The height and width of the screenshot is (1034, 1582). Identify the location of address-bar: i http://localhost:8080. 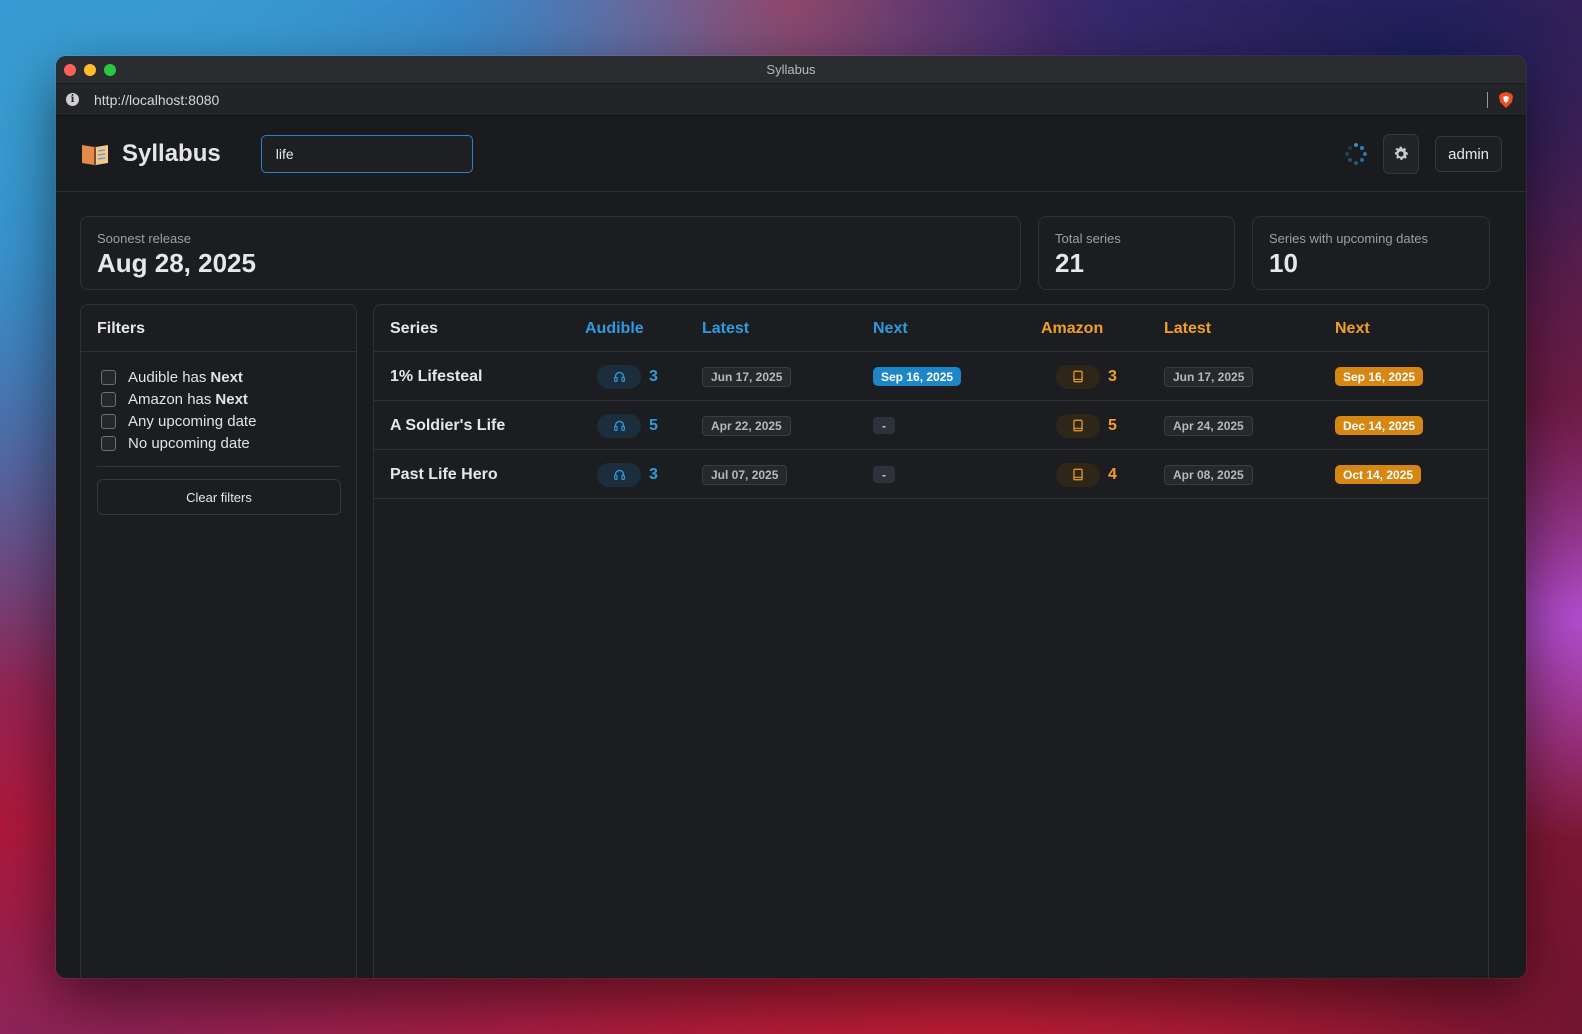
(791, 100).